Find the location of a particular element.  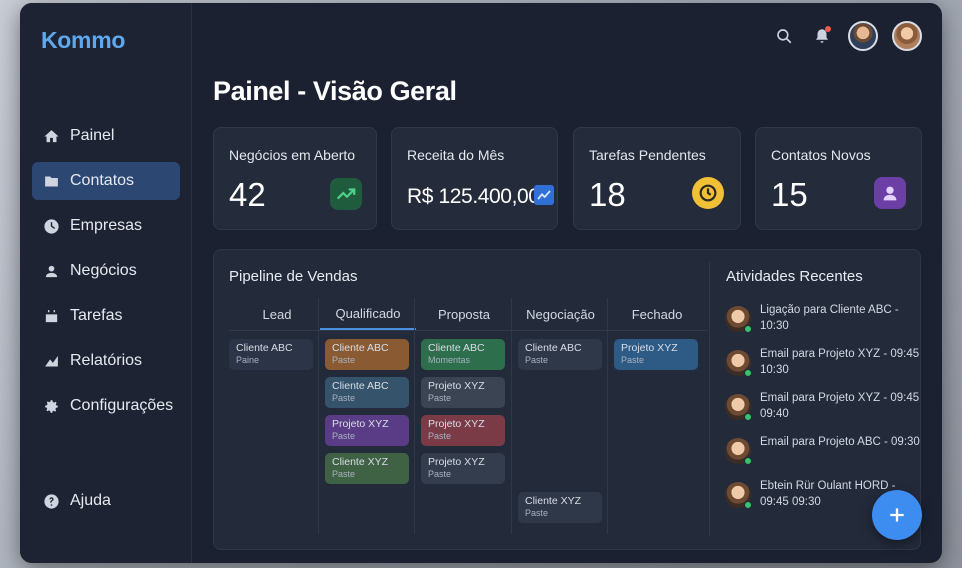

stat-card-negocios: Negócios em Aberto 42 is located at coordinates (295, 178).